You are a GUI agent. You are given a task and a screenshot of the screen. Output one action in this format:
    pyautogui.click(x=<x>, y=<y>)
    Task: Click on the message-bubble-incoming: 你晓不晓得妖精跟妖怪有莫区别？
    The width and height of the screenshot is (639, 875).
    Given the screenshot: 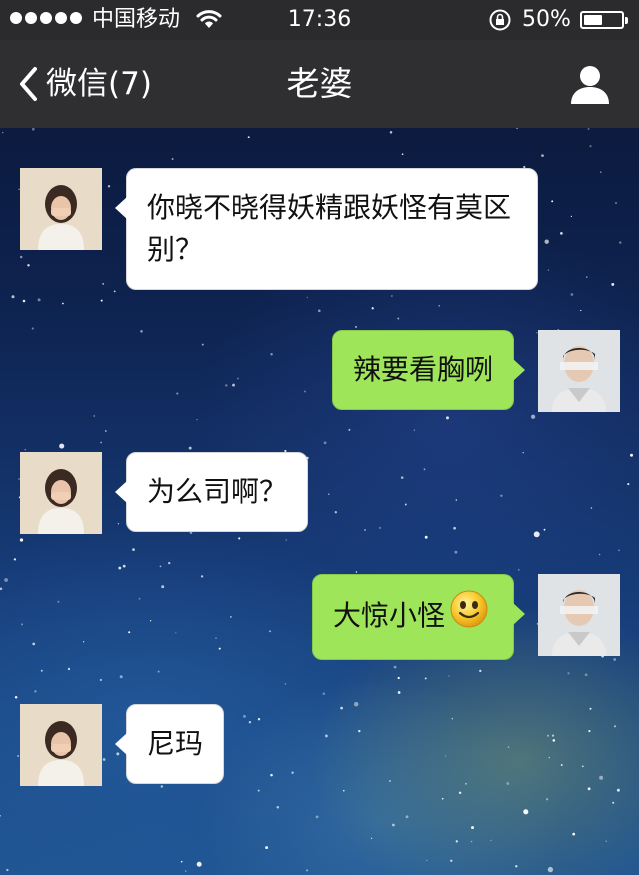 What is the action you would take?
    pyautogui.click(x=326, y=229)
    